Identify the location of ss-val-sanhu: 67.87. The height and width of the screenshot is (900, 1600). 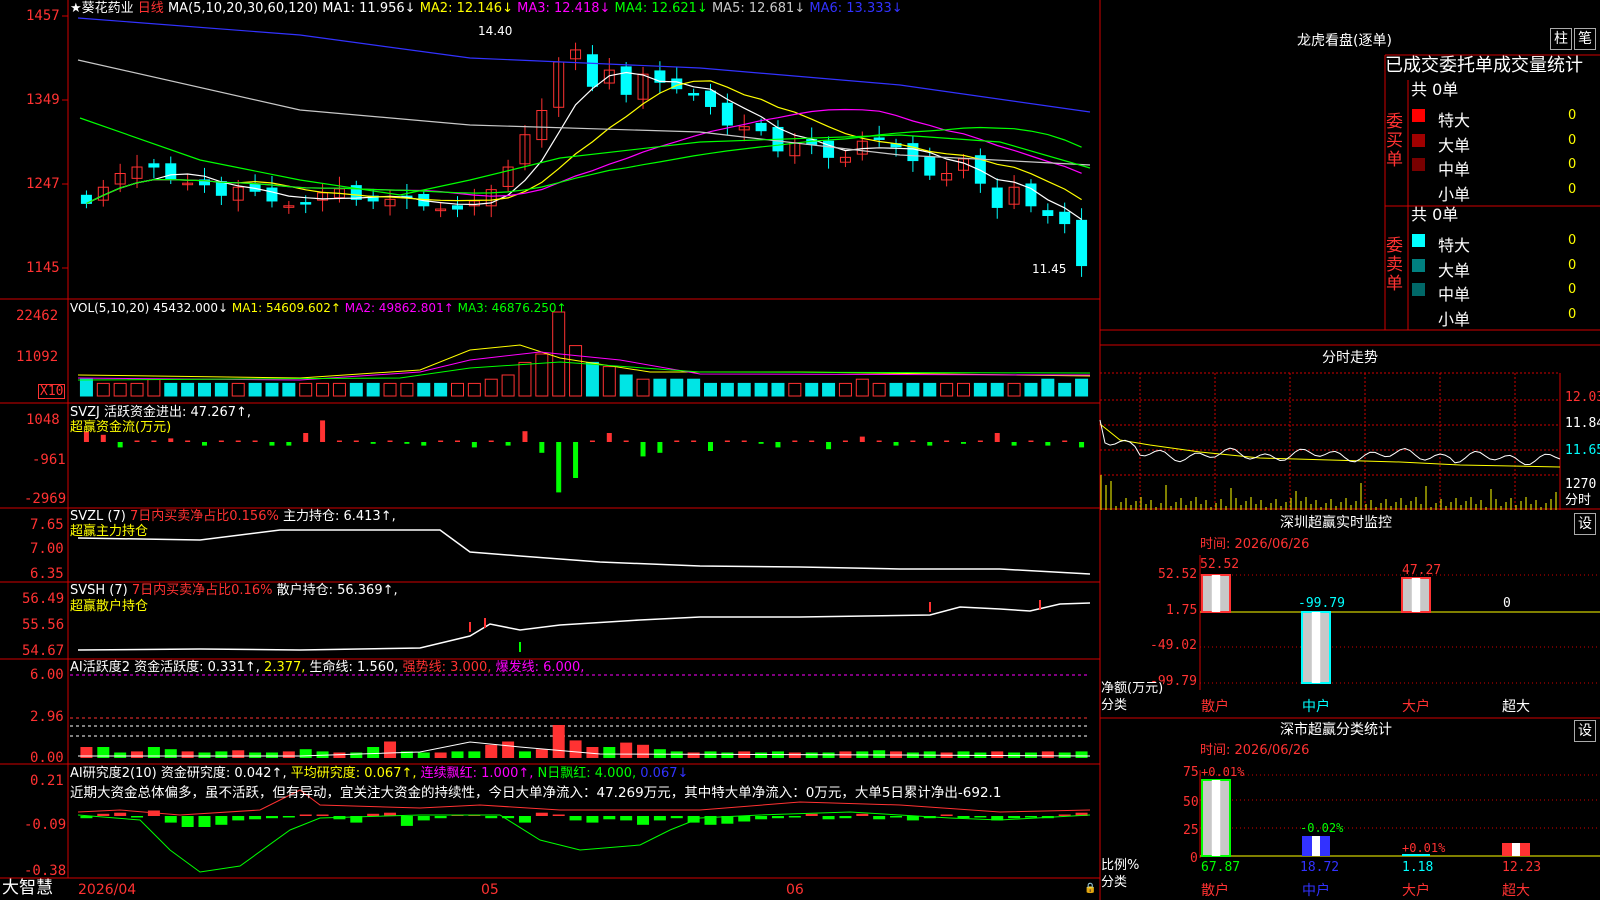
(1221, 867).